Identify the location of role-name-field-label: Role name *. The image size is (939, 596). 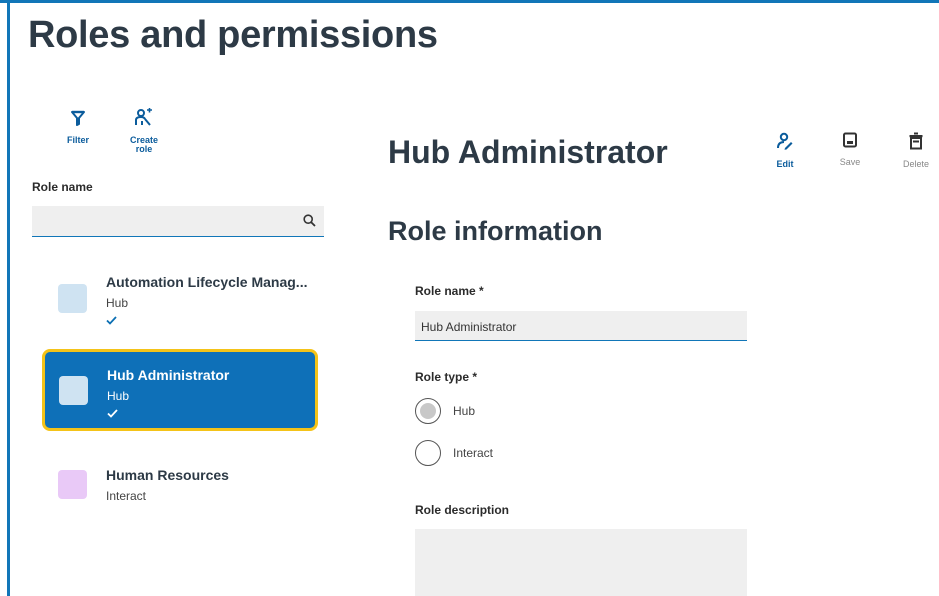
(449, 291).